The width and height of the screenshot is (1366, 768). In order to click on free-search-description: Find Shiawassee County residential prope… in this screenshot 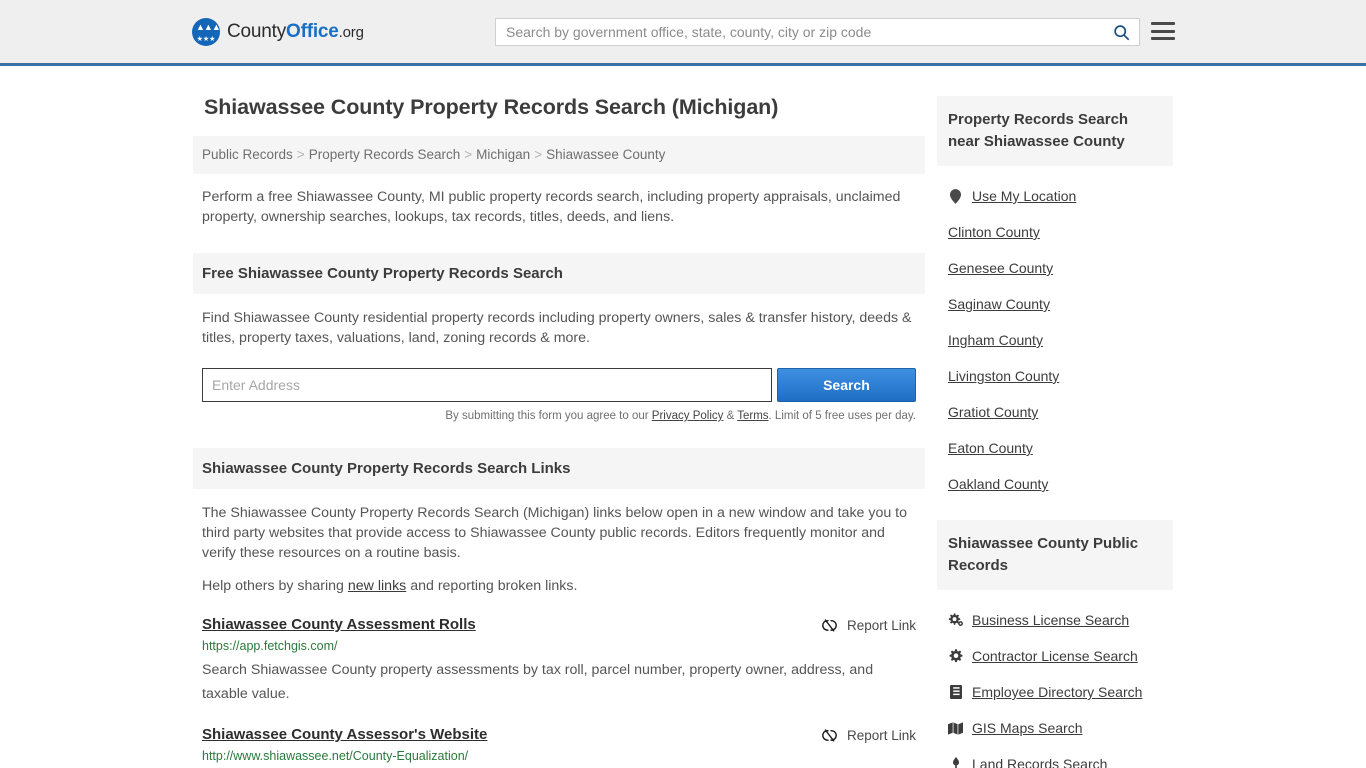, I will do `click(557, 328)`.